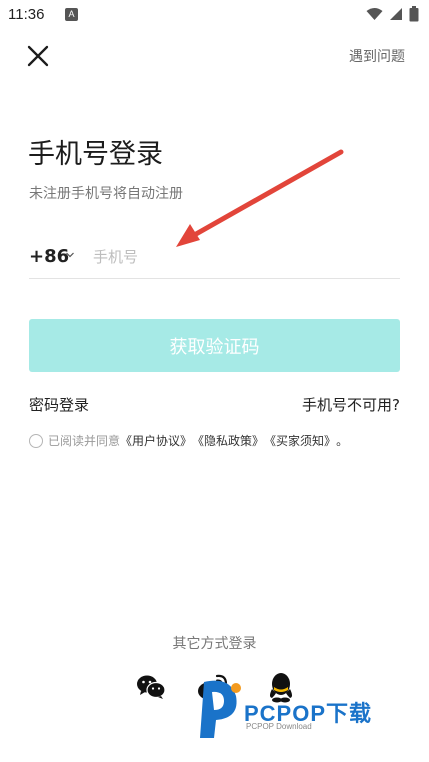 The image size is (429, 762). I want to click on watermark-logo: PCPOP下载 PCPOP Download, so click(305, 708).